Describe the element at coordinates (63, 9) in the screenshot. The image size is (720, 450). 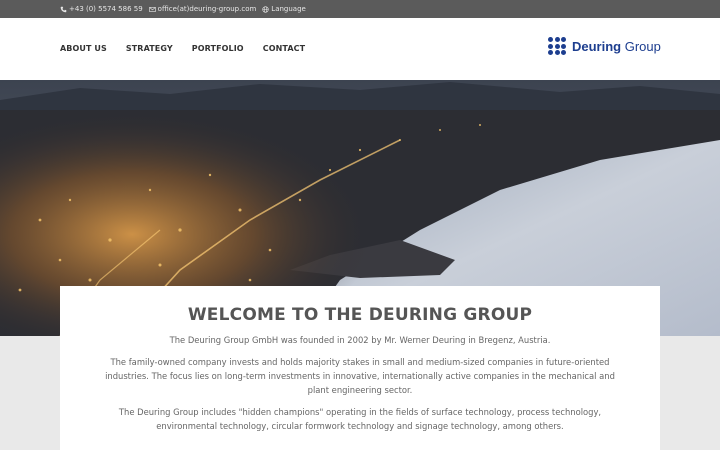
I see `phone-icon` at that location.